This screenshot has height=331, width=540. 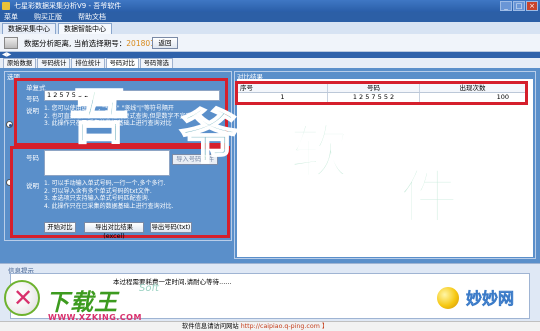 I want to click on window-controls: _ □ ×, so click(x=519, y=6).